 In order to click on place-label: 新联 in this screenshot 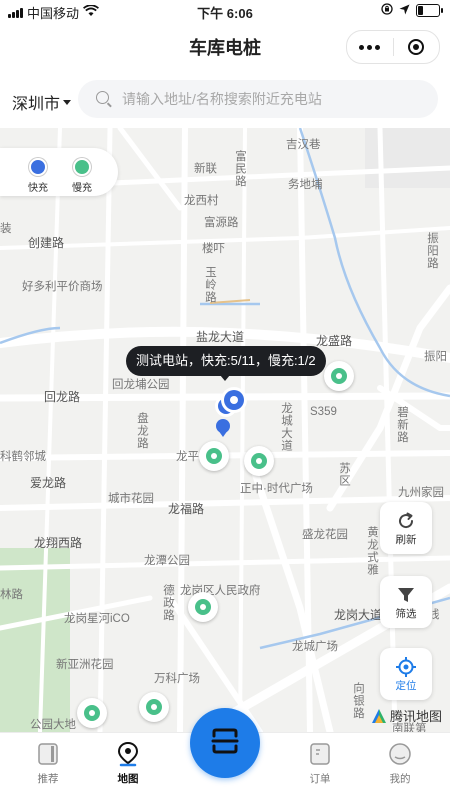, I will do `click(205, 169)`.